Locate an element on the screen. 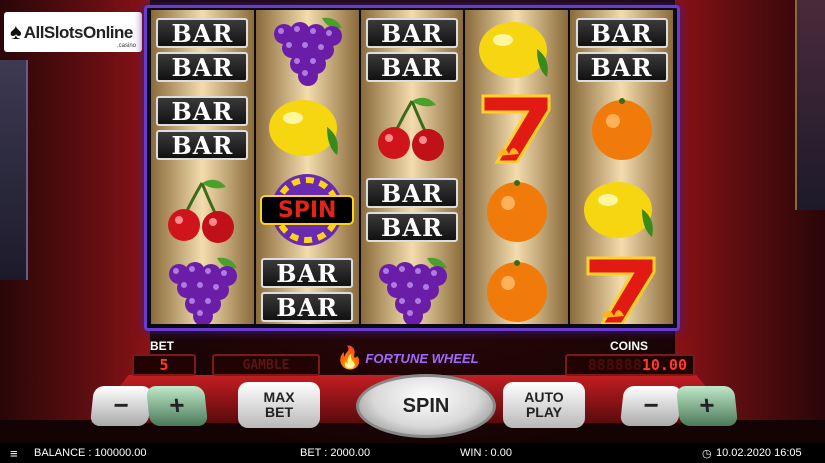  coins-minus-button: − is located at coordinates (651, 406).